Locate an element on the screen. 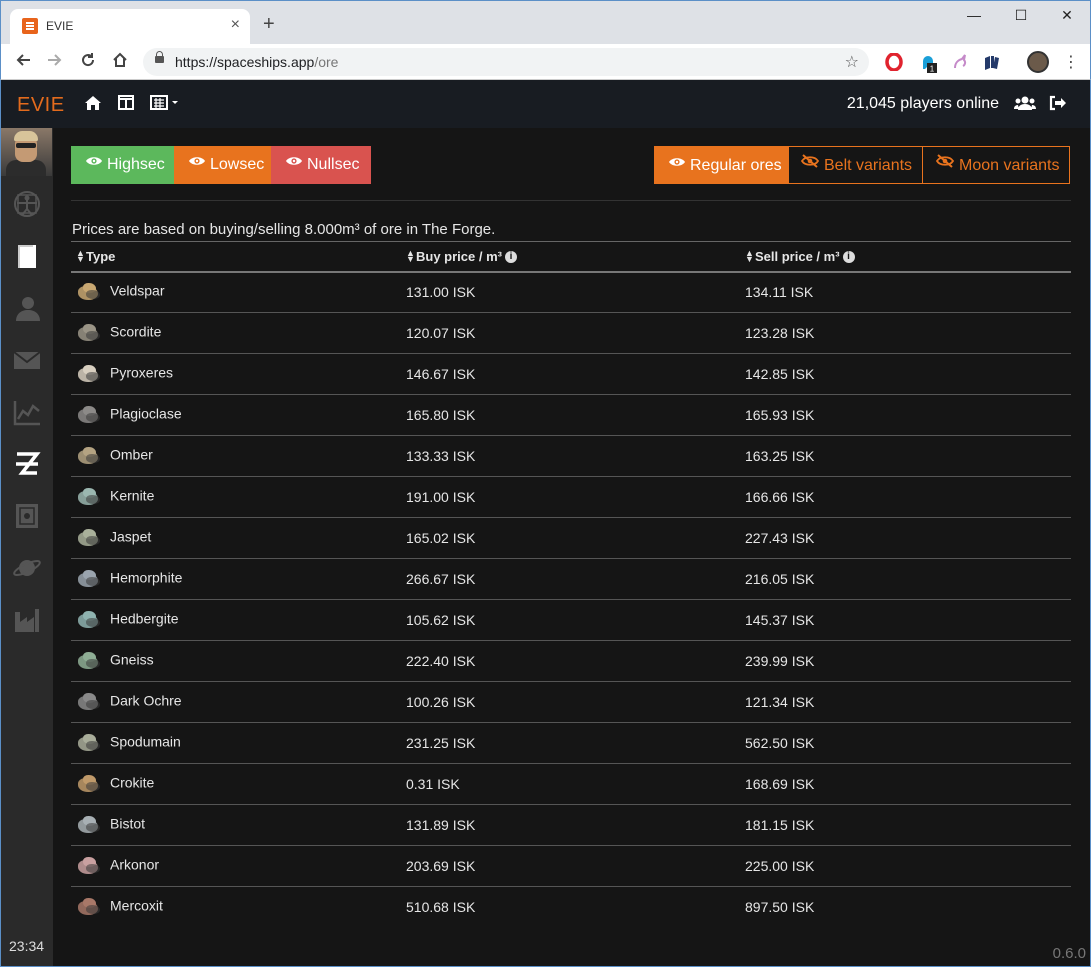 The width and height of the screenshot is (1091, 967). buy-price-cell: 510.68 ISK is located at coordinates (441, 907).